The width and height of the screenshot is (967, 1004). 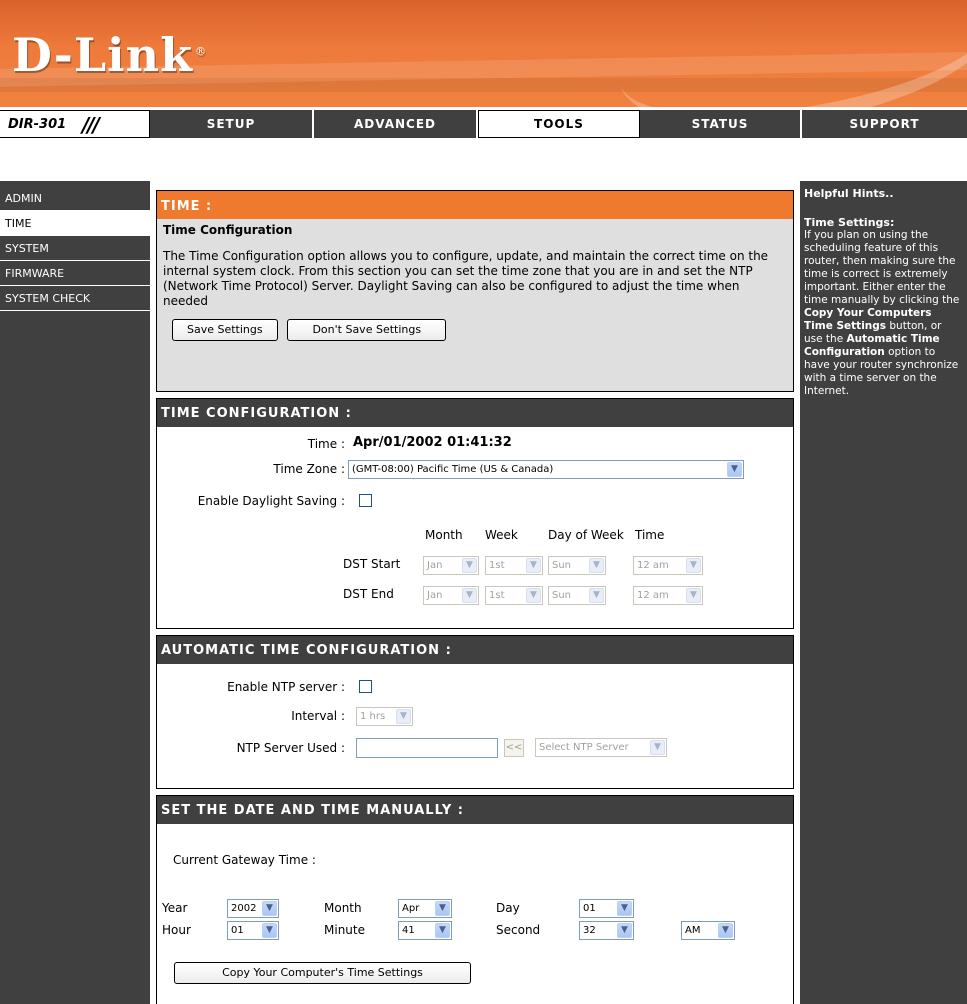 I want to click on tab-tools: TOOLS, so click(x=559, y=124).